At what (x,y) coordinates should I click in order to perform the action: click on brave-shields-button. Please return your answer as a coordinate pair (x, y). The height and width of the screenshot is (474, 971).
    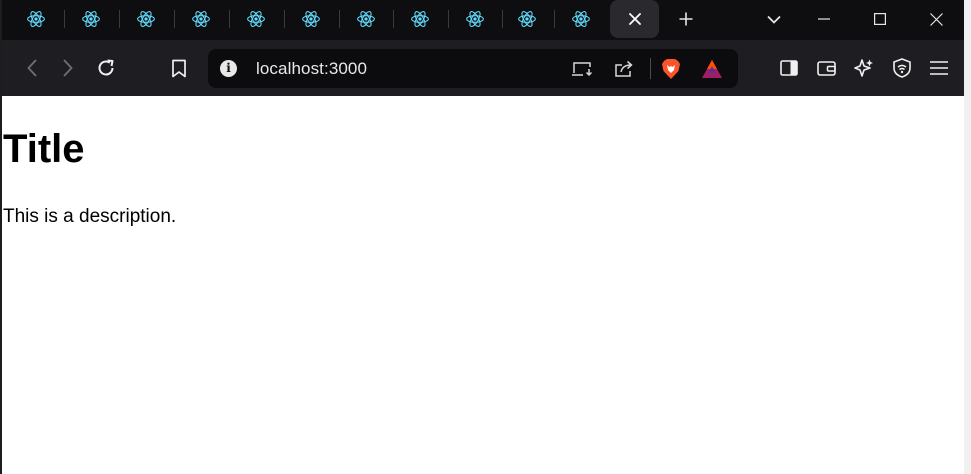
    Looking at the image, I should click on (671, 69).